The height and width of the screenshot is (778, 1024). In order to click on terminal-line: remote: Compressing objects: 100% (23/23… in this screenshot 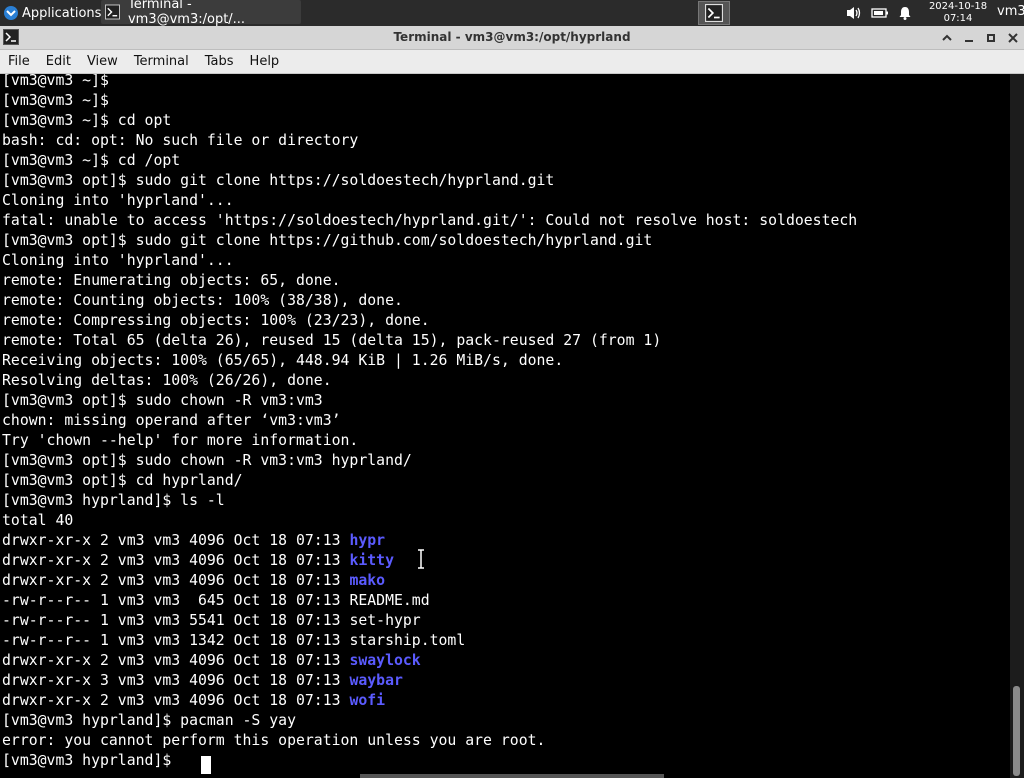, I will do `click(216, 320)`.